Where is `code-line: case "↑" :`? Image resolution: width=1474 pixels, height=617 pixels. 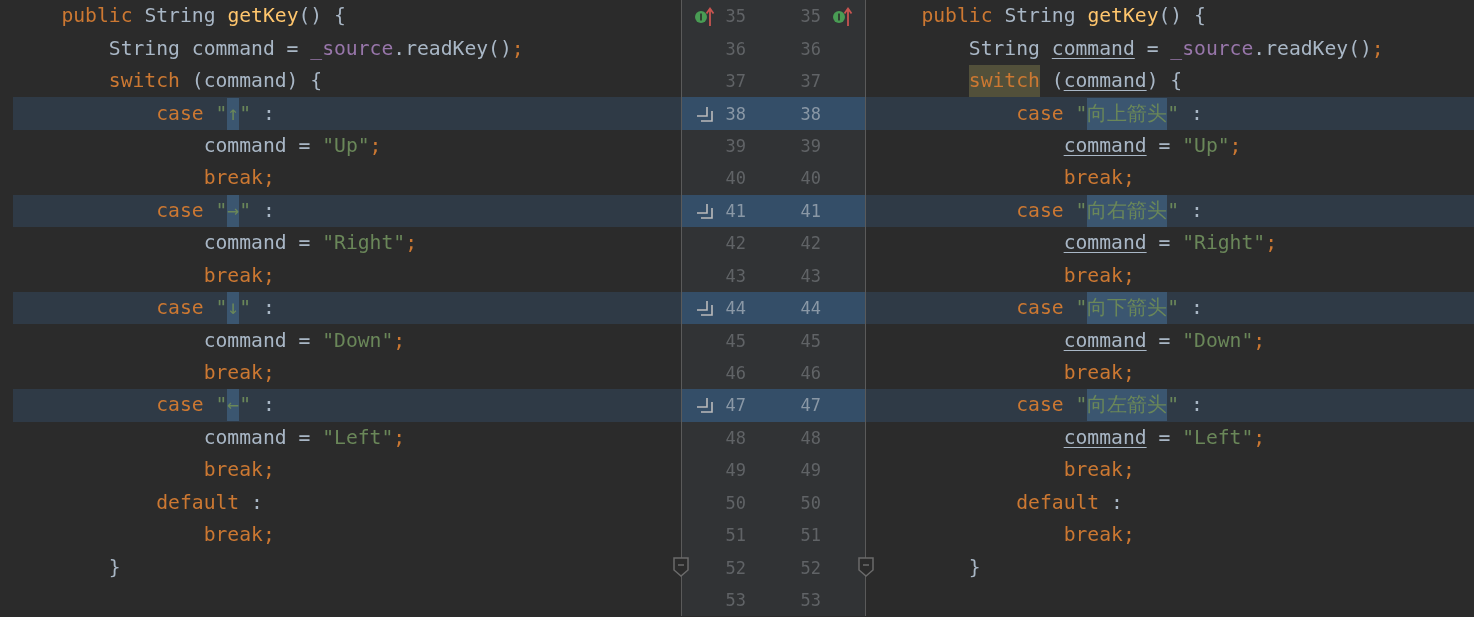 code-line: case "↑" : is located at coordinates (215, 113).